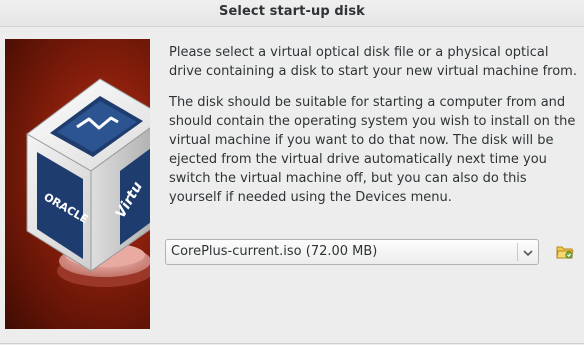  Describe the element at coordinates (274, 251) in the screenshot. I see `disk-selector-value: CorePlus-current.iso (72.00 MB)` at that location.